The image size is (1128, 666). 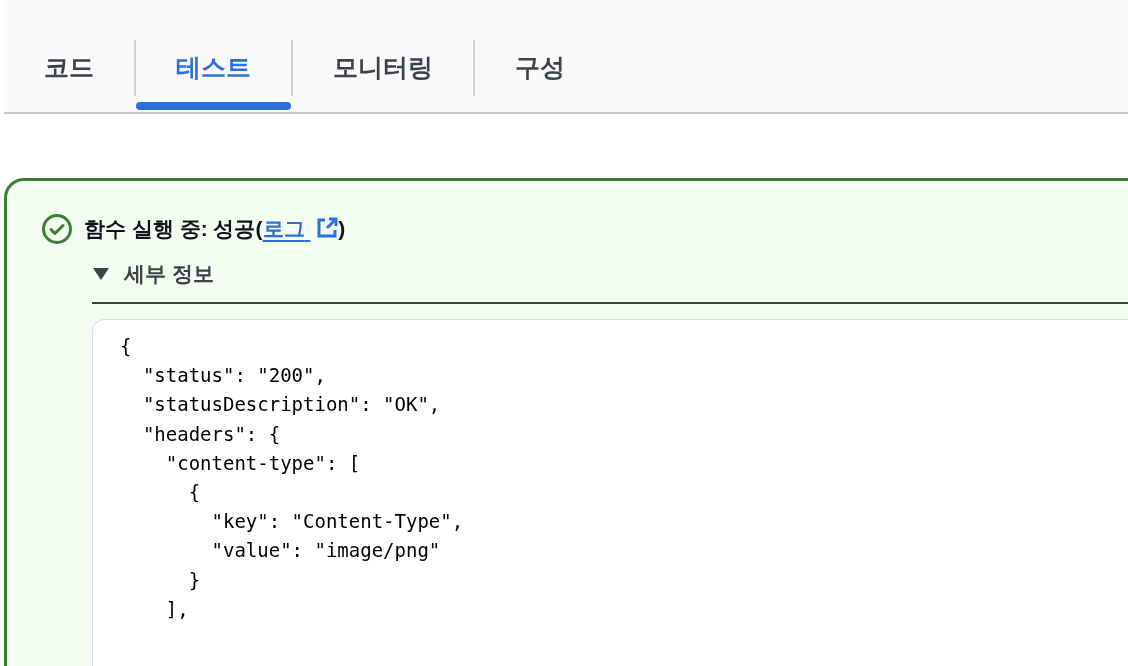 What do you see at coordinates (233, 376) in the screenshot?
I see `code-line: "status": "200",` at bounding box center [233, 376].